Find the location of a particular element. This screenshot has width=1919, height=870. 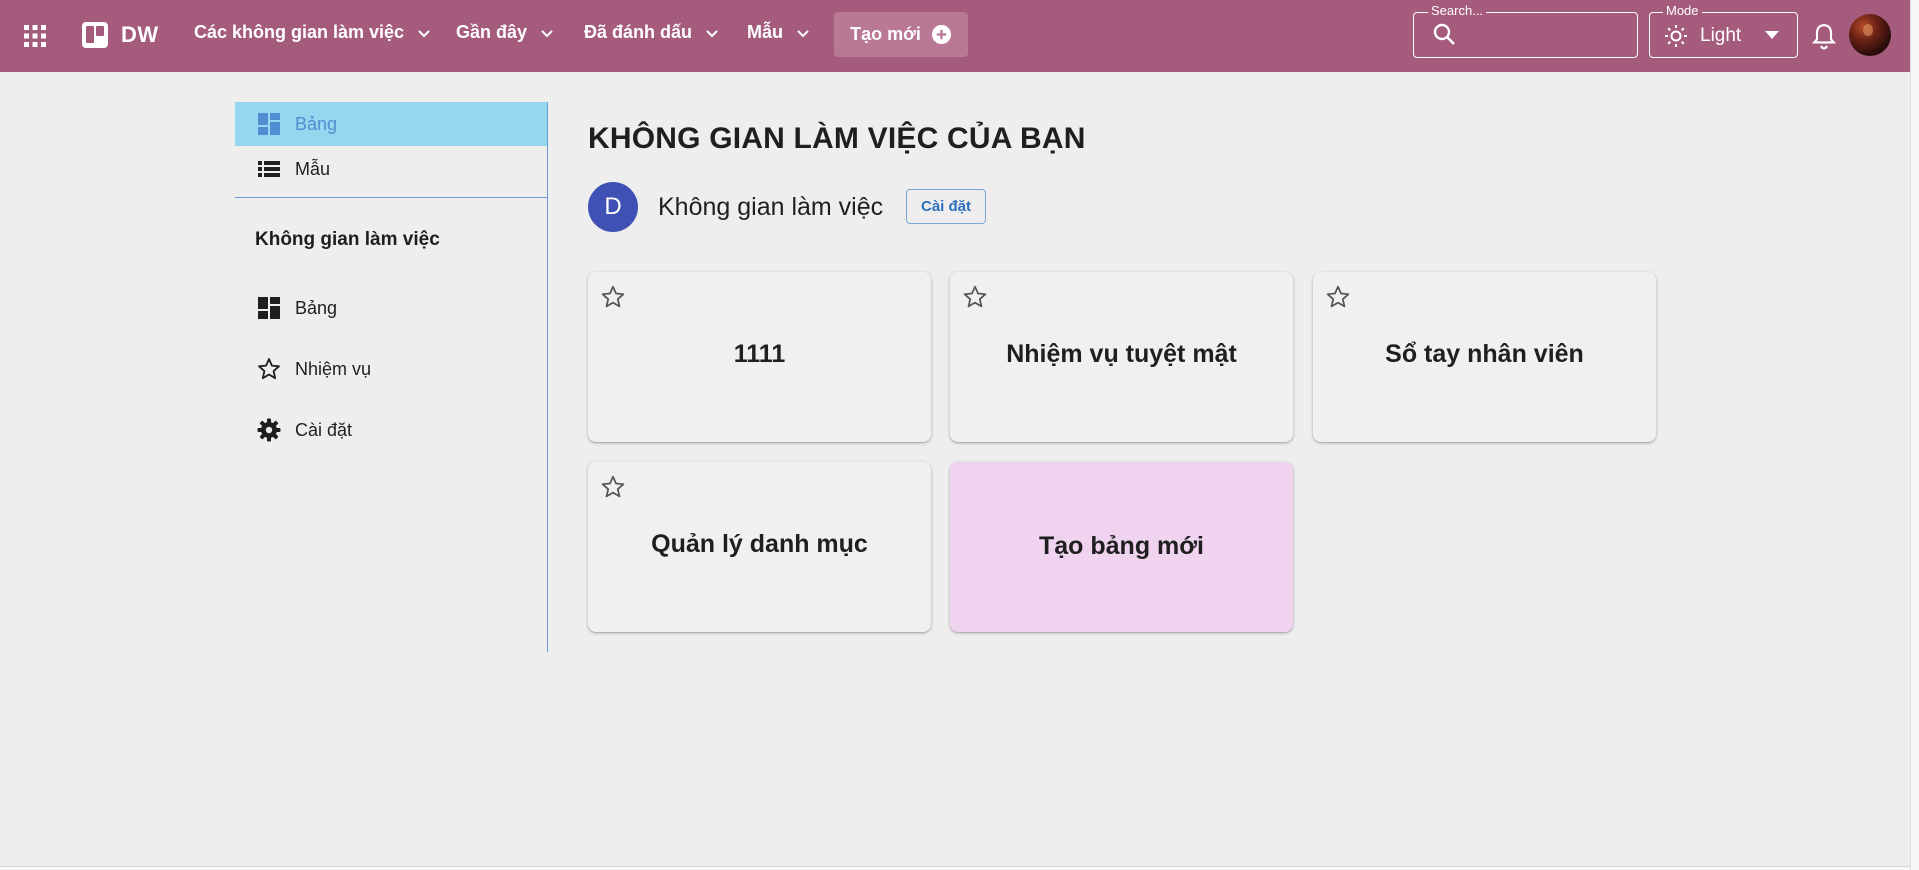

board-card: 1111 is located at coordinates (759, 357).